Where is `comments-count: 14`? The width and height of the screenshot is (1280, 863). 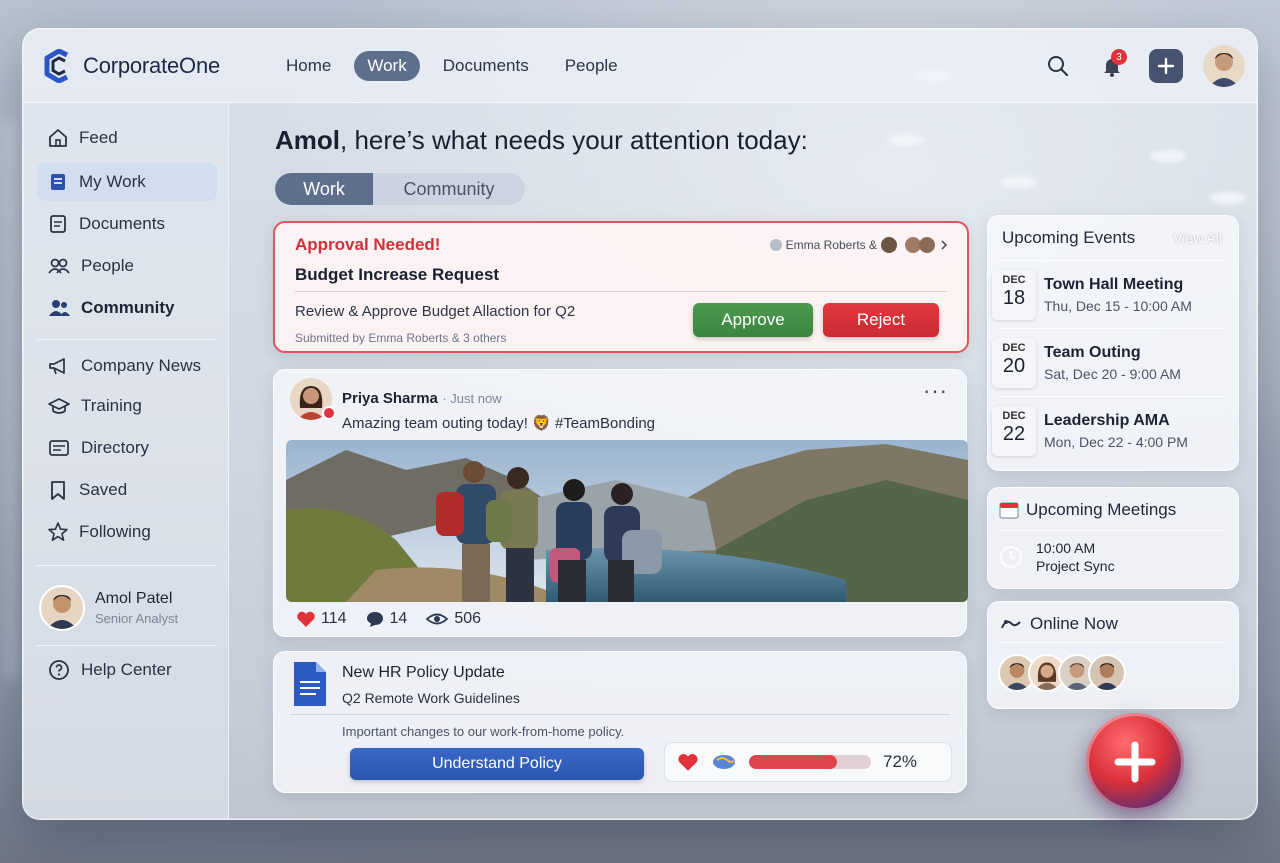
comments-count: 14 is located at coordinates (398, 618).